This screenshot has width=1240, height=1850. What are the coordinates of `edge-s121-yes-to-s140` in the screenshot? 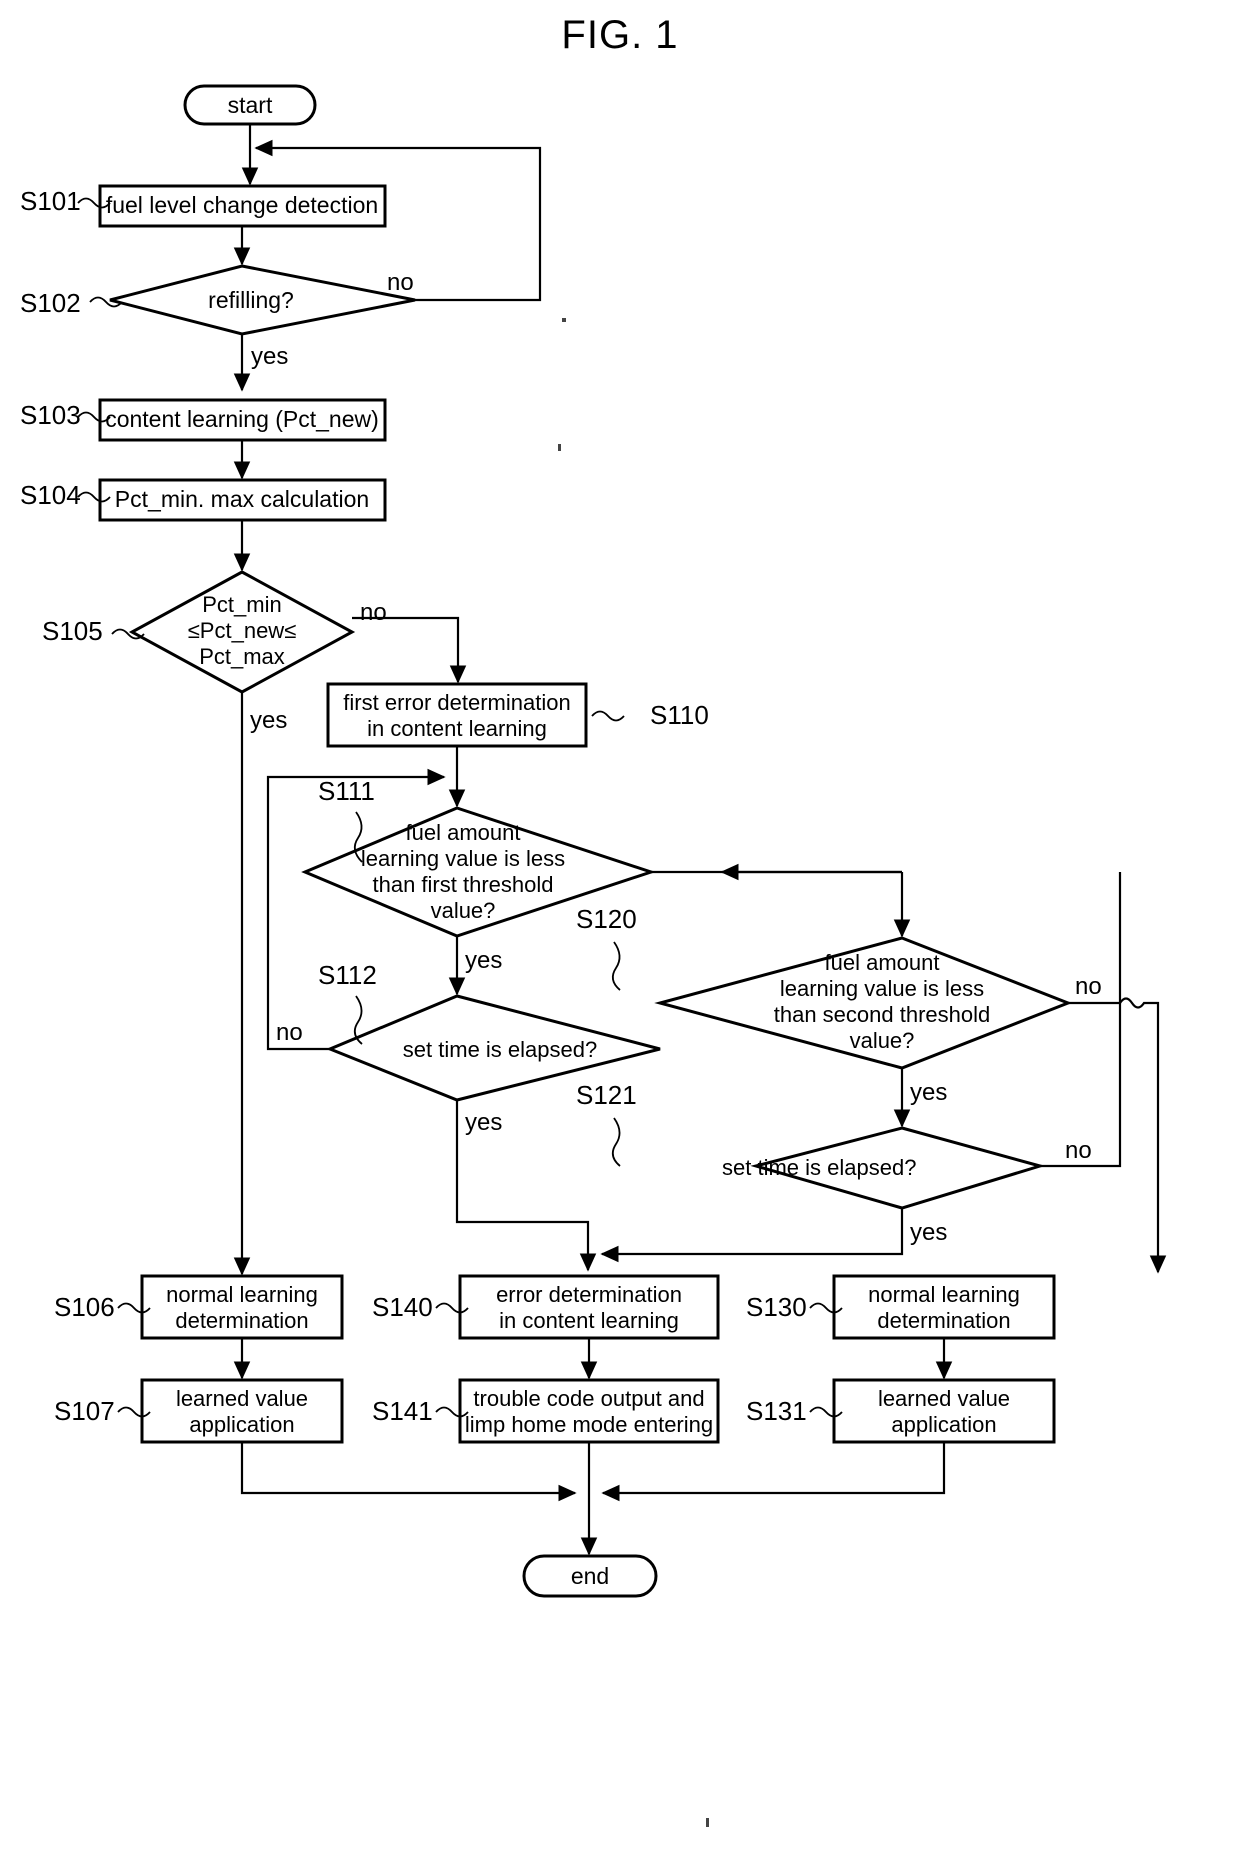 It's located at (752, 1235).